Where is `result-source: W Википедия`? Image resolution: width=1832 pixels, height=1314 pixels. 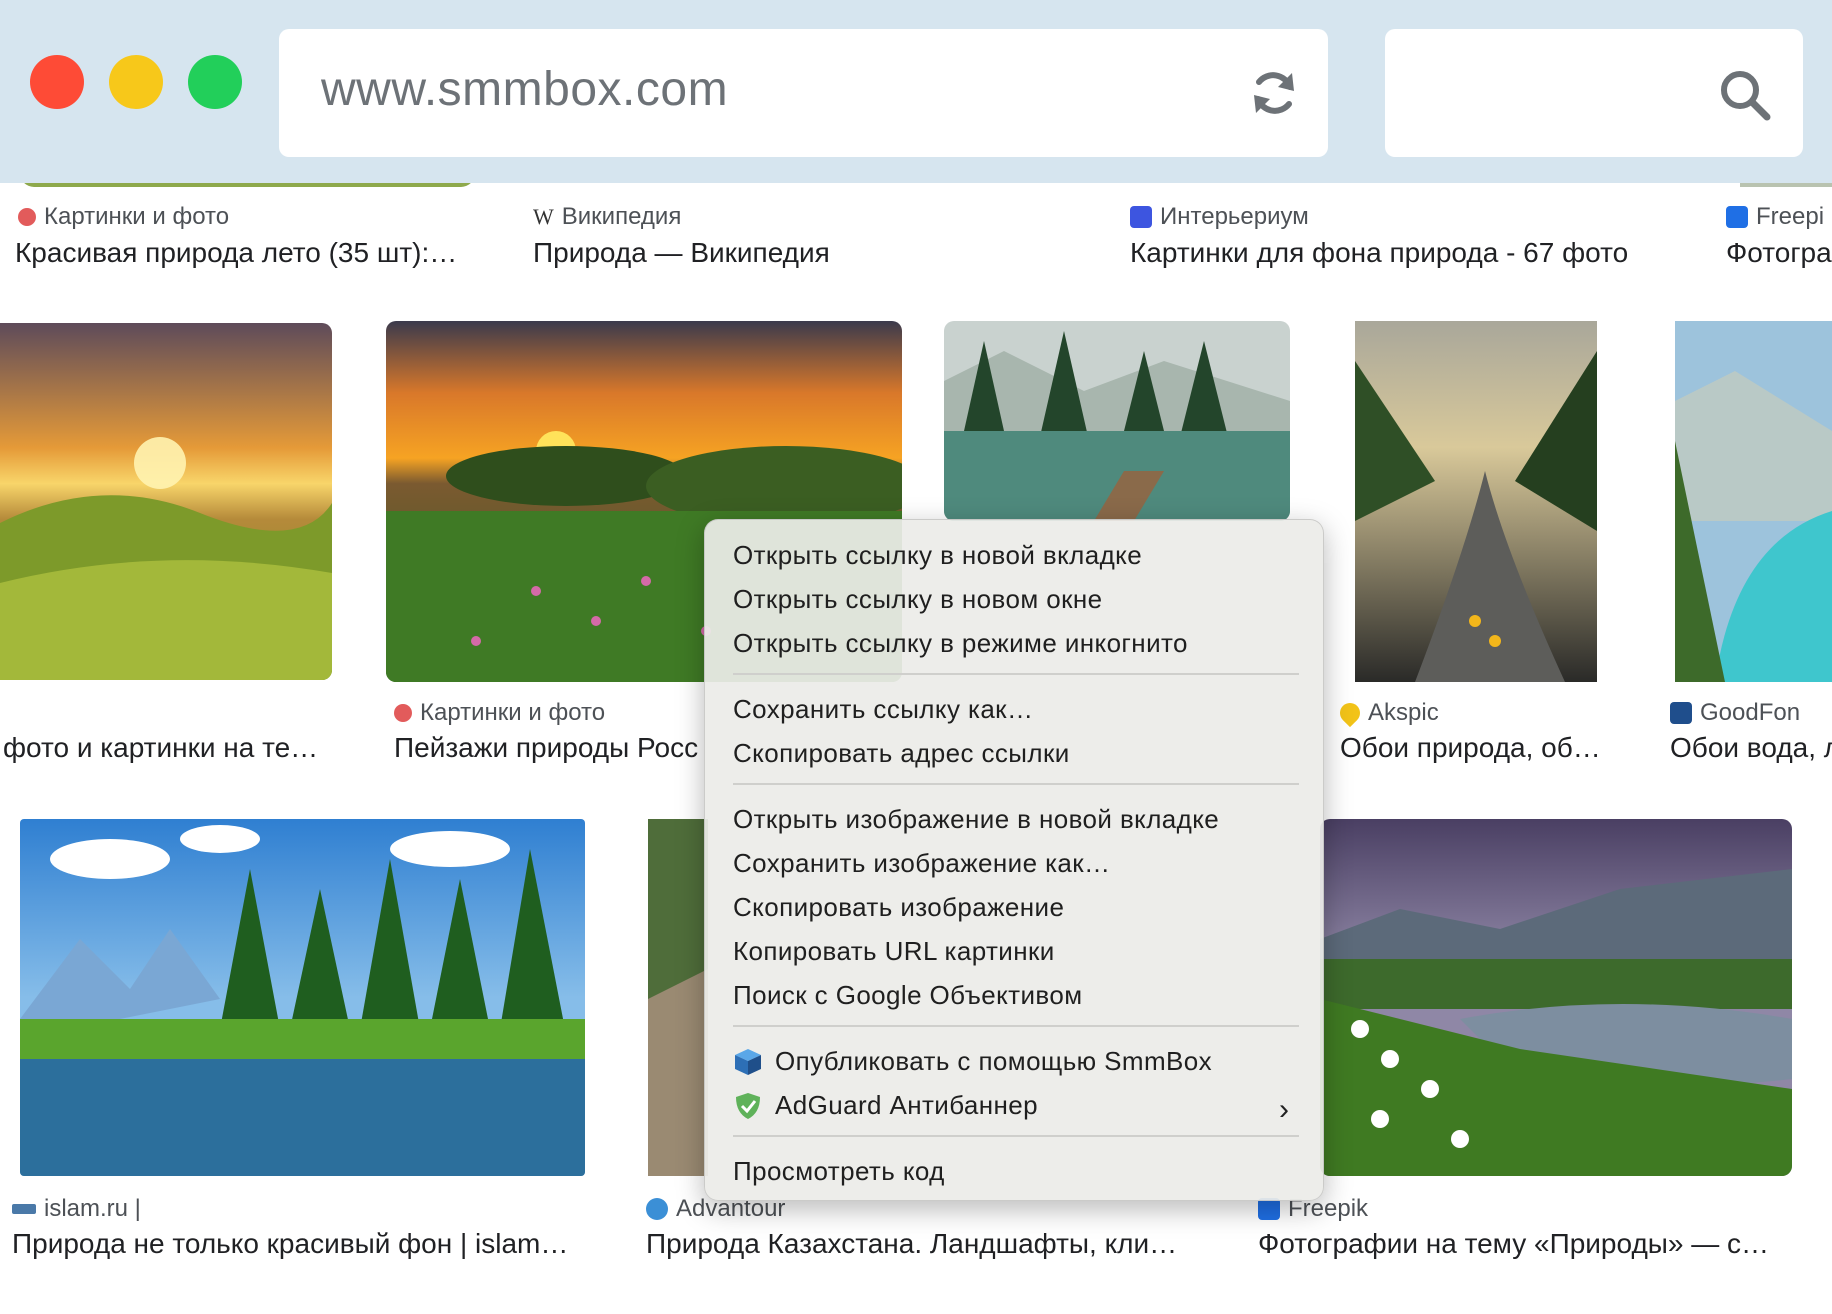 result-source: W Википедия is located at coordinates (607, 217).